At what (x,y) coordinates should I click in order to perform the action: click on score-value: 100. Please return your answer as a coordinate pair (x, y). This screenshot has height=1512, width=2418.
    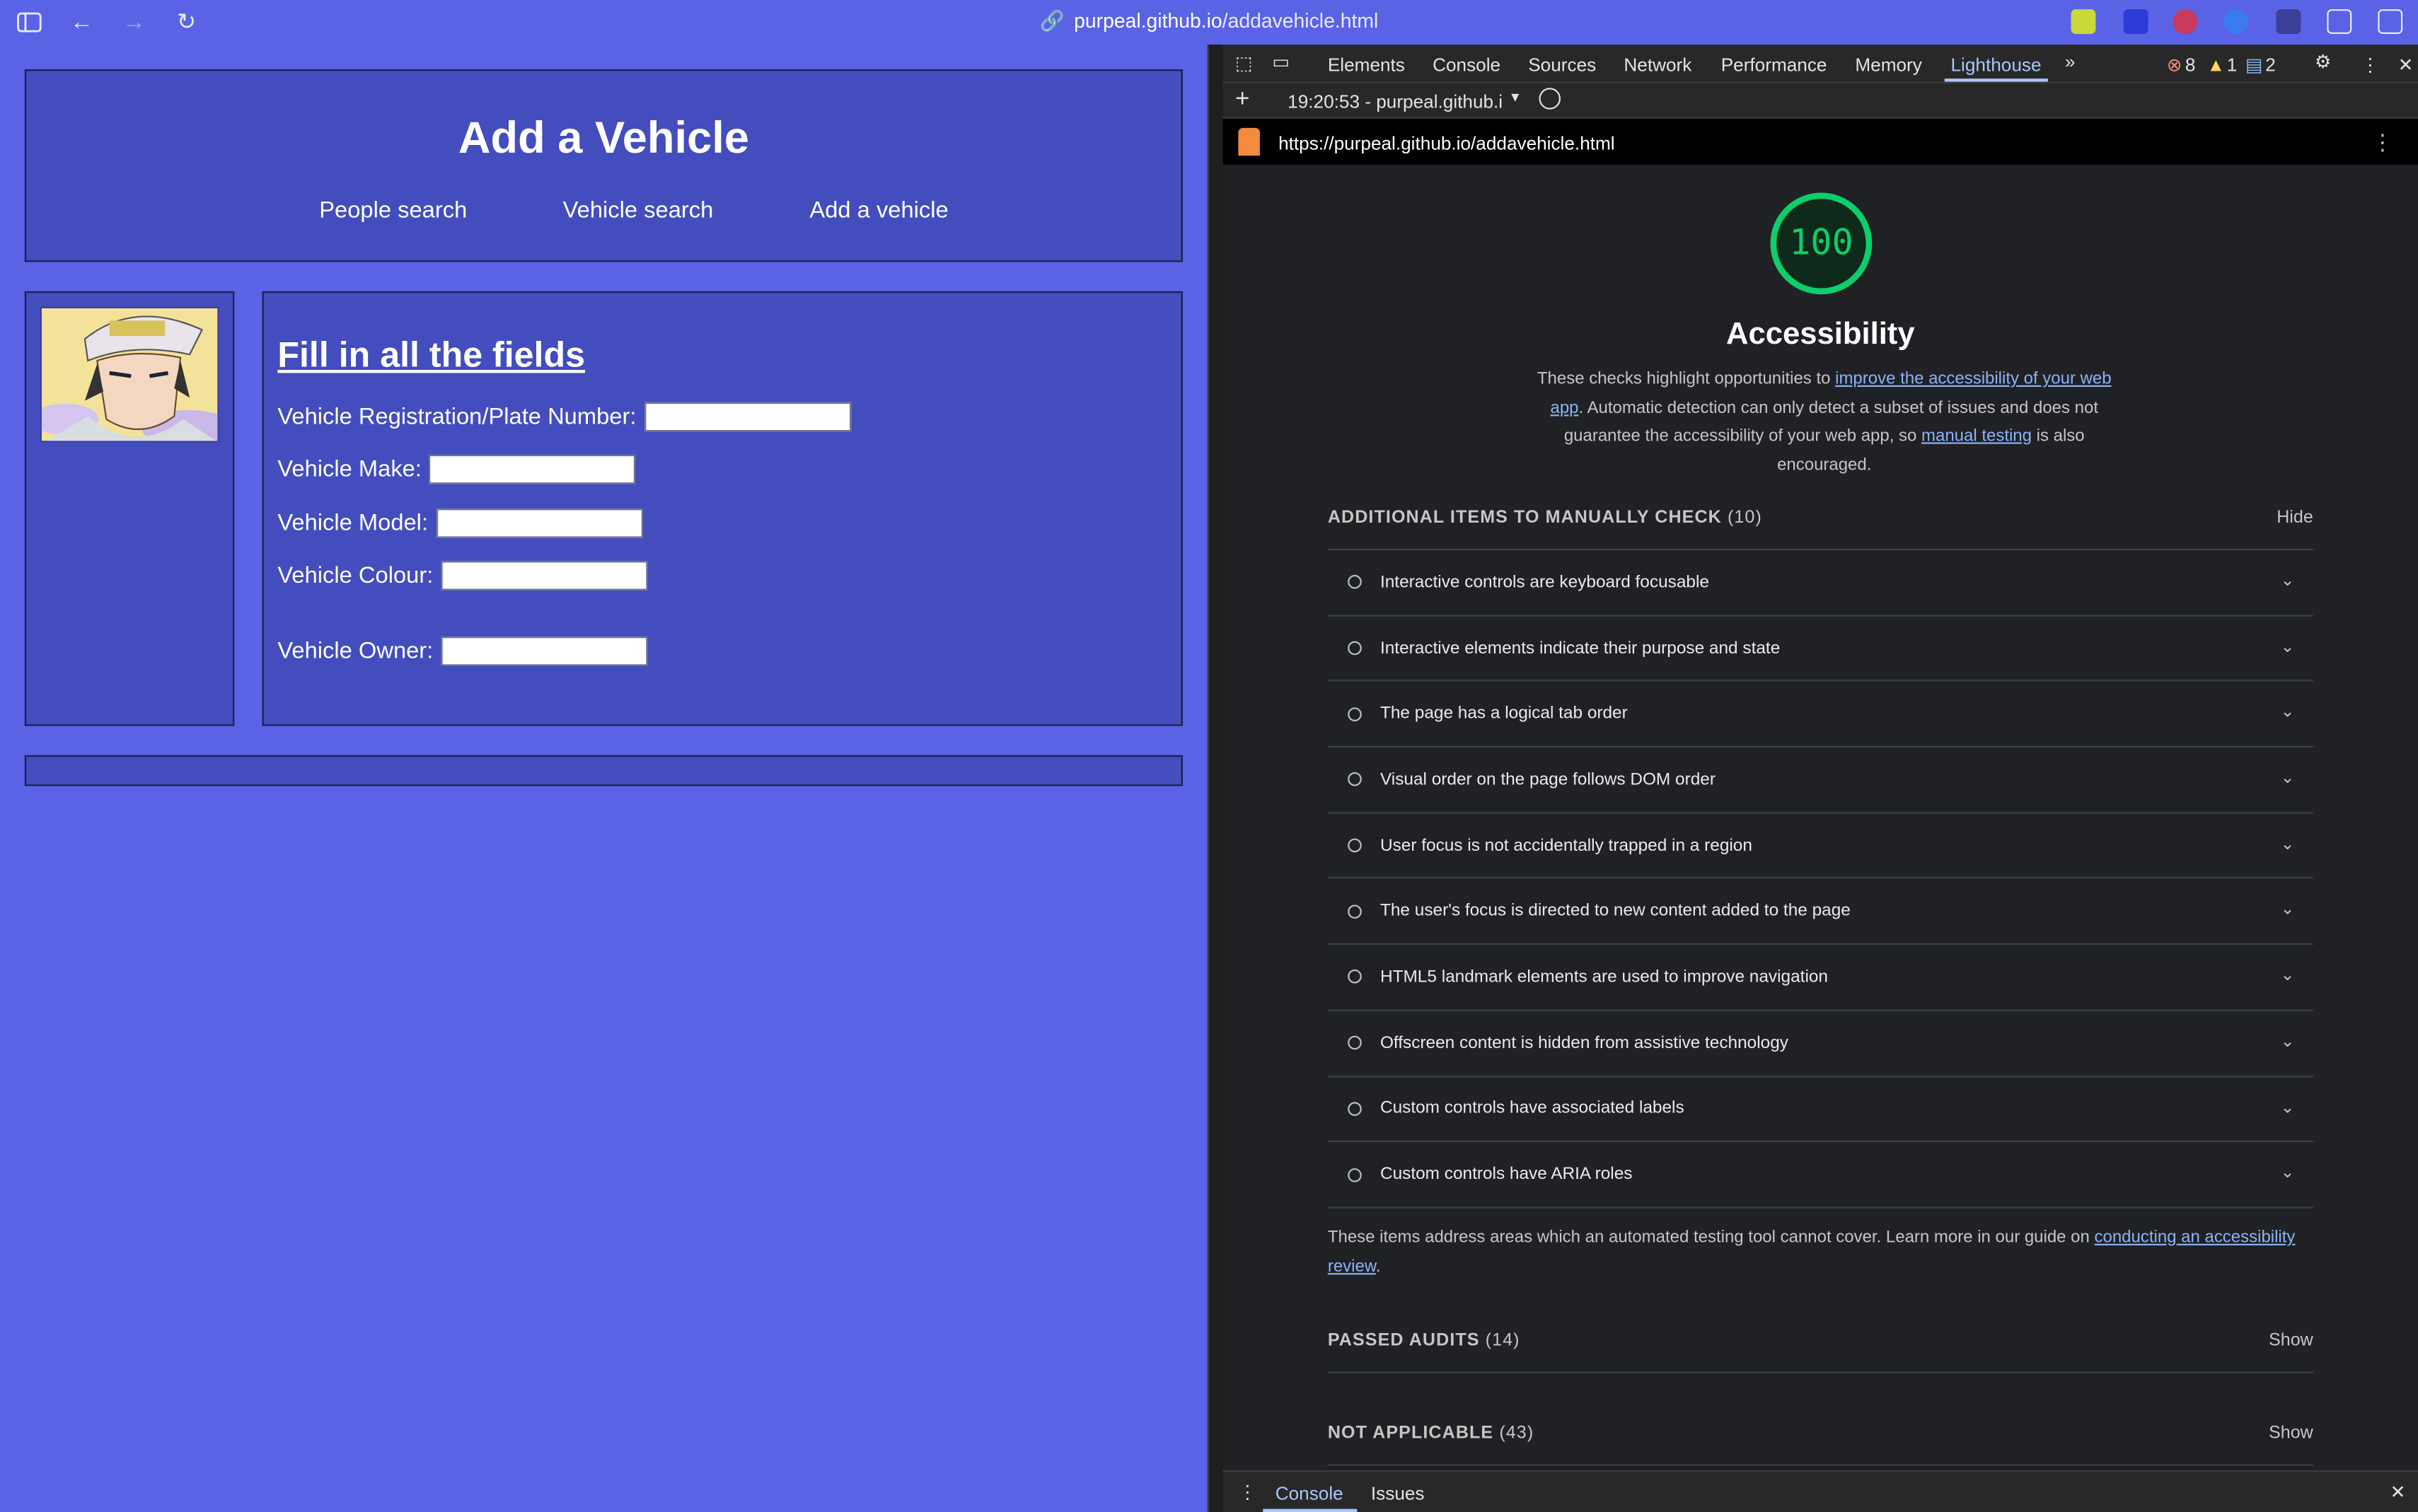
    Looking at the image, I should click on (1821, 243).